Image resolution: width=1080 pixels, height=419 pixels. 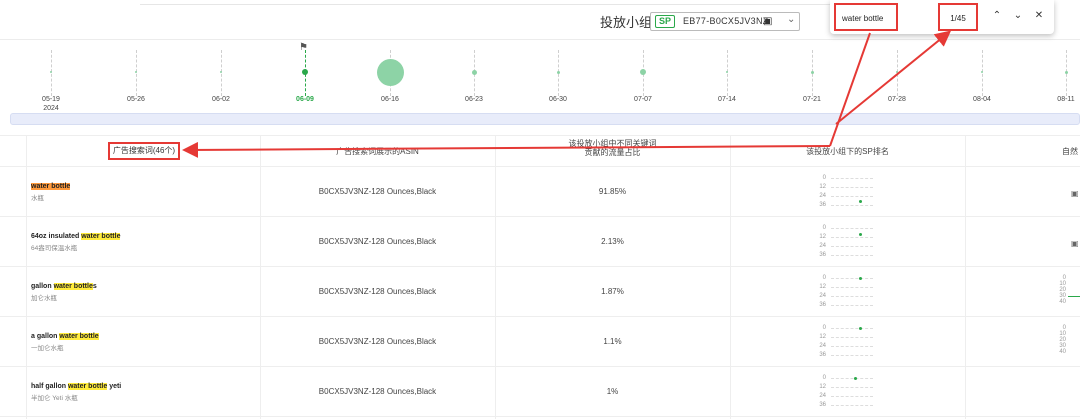 What do you see at coordinates (377, 151) in the screenshot?
I see `col-header-asin: 广告搜索词展示的ASIN` at bounding box center [377, 151].